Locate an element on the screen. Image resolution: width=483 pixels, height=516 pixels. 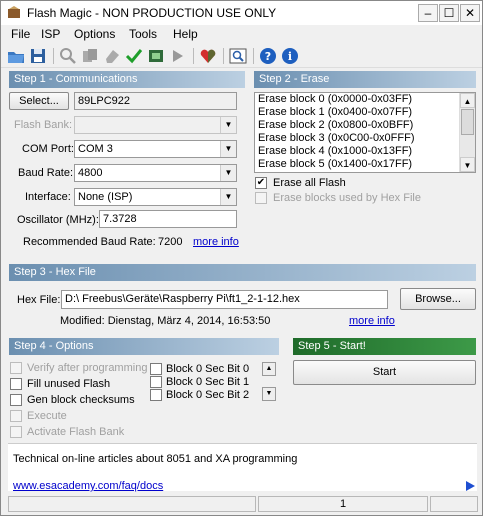
maximize-icon: ☐ is located at coordinates (449, 13).